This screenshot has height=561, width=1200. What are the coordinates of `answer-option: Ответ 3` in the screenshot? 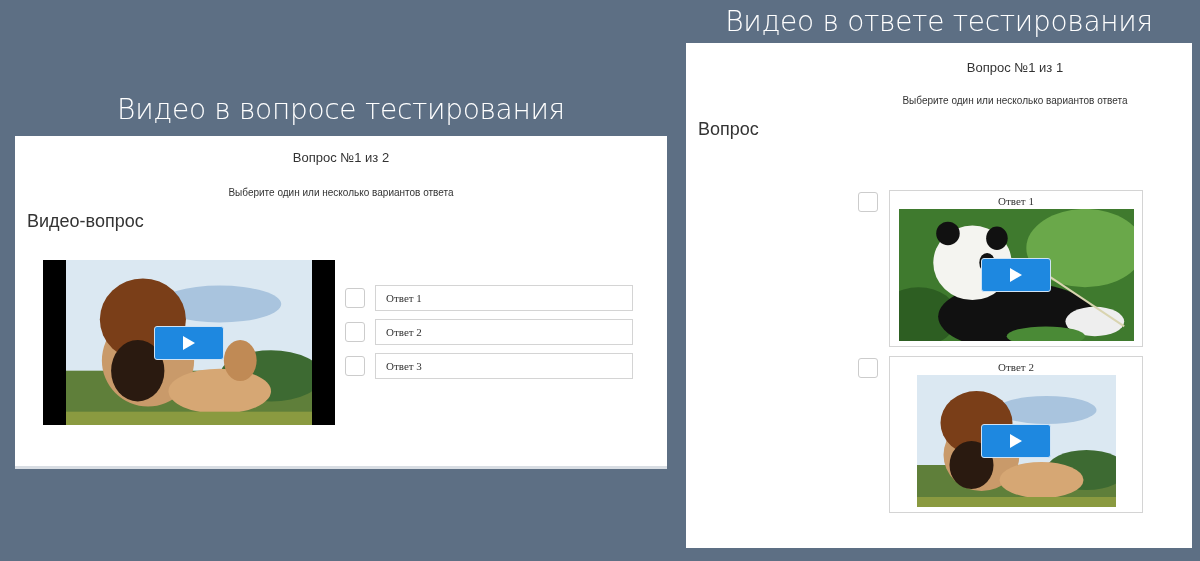 It's located at (504, 365).